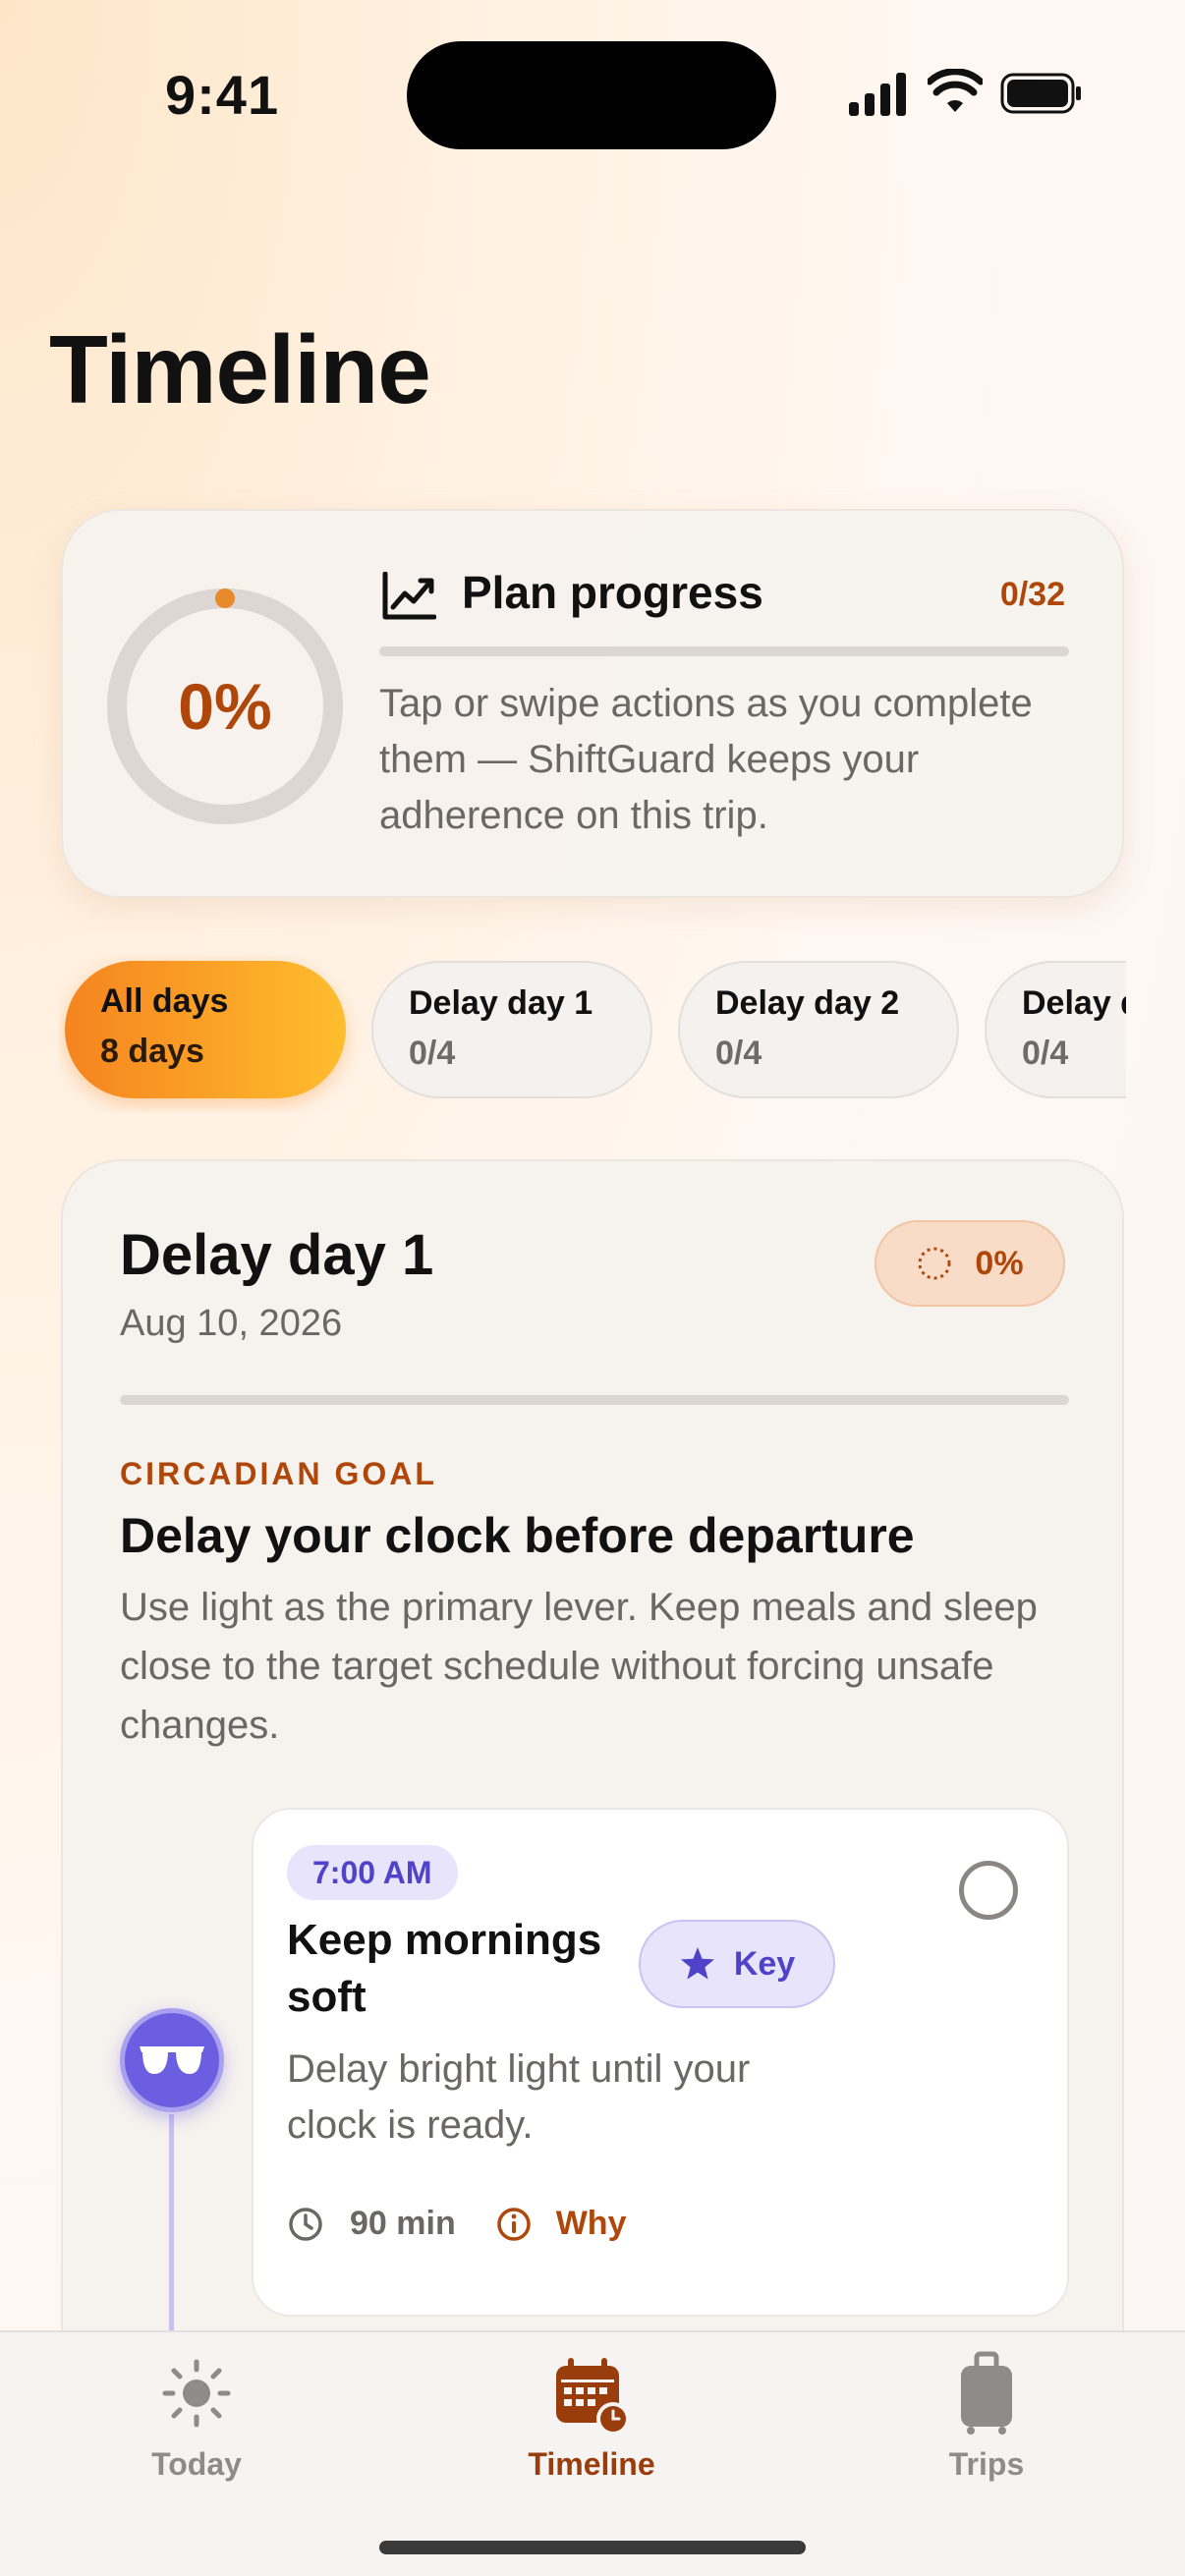 This screenshot has width=1185, height=2576. What do you see at coordinates (240, 369) in the screenshot?
I see `page-title: Timeline` at bounding box center [240, 369].